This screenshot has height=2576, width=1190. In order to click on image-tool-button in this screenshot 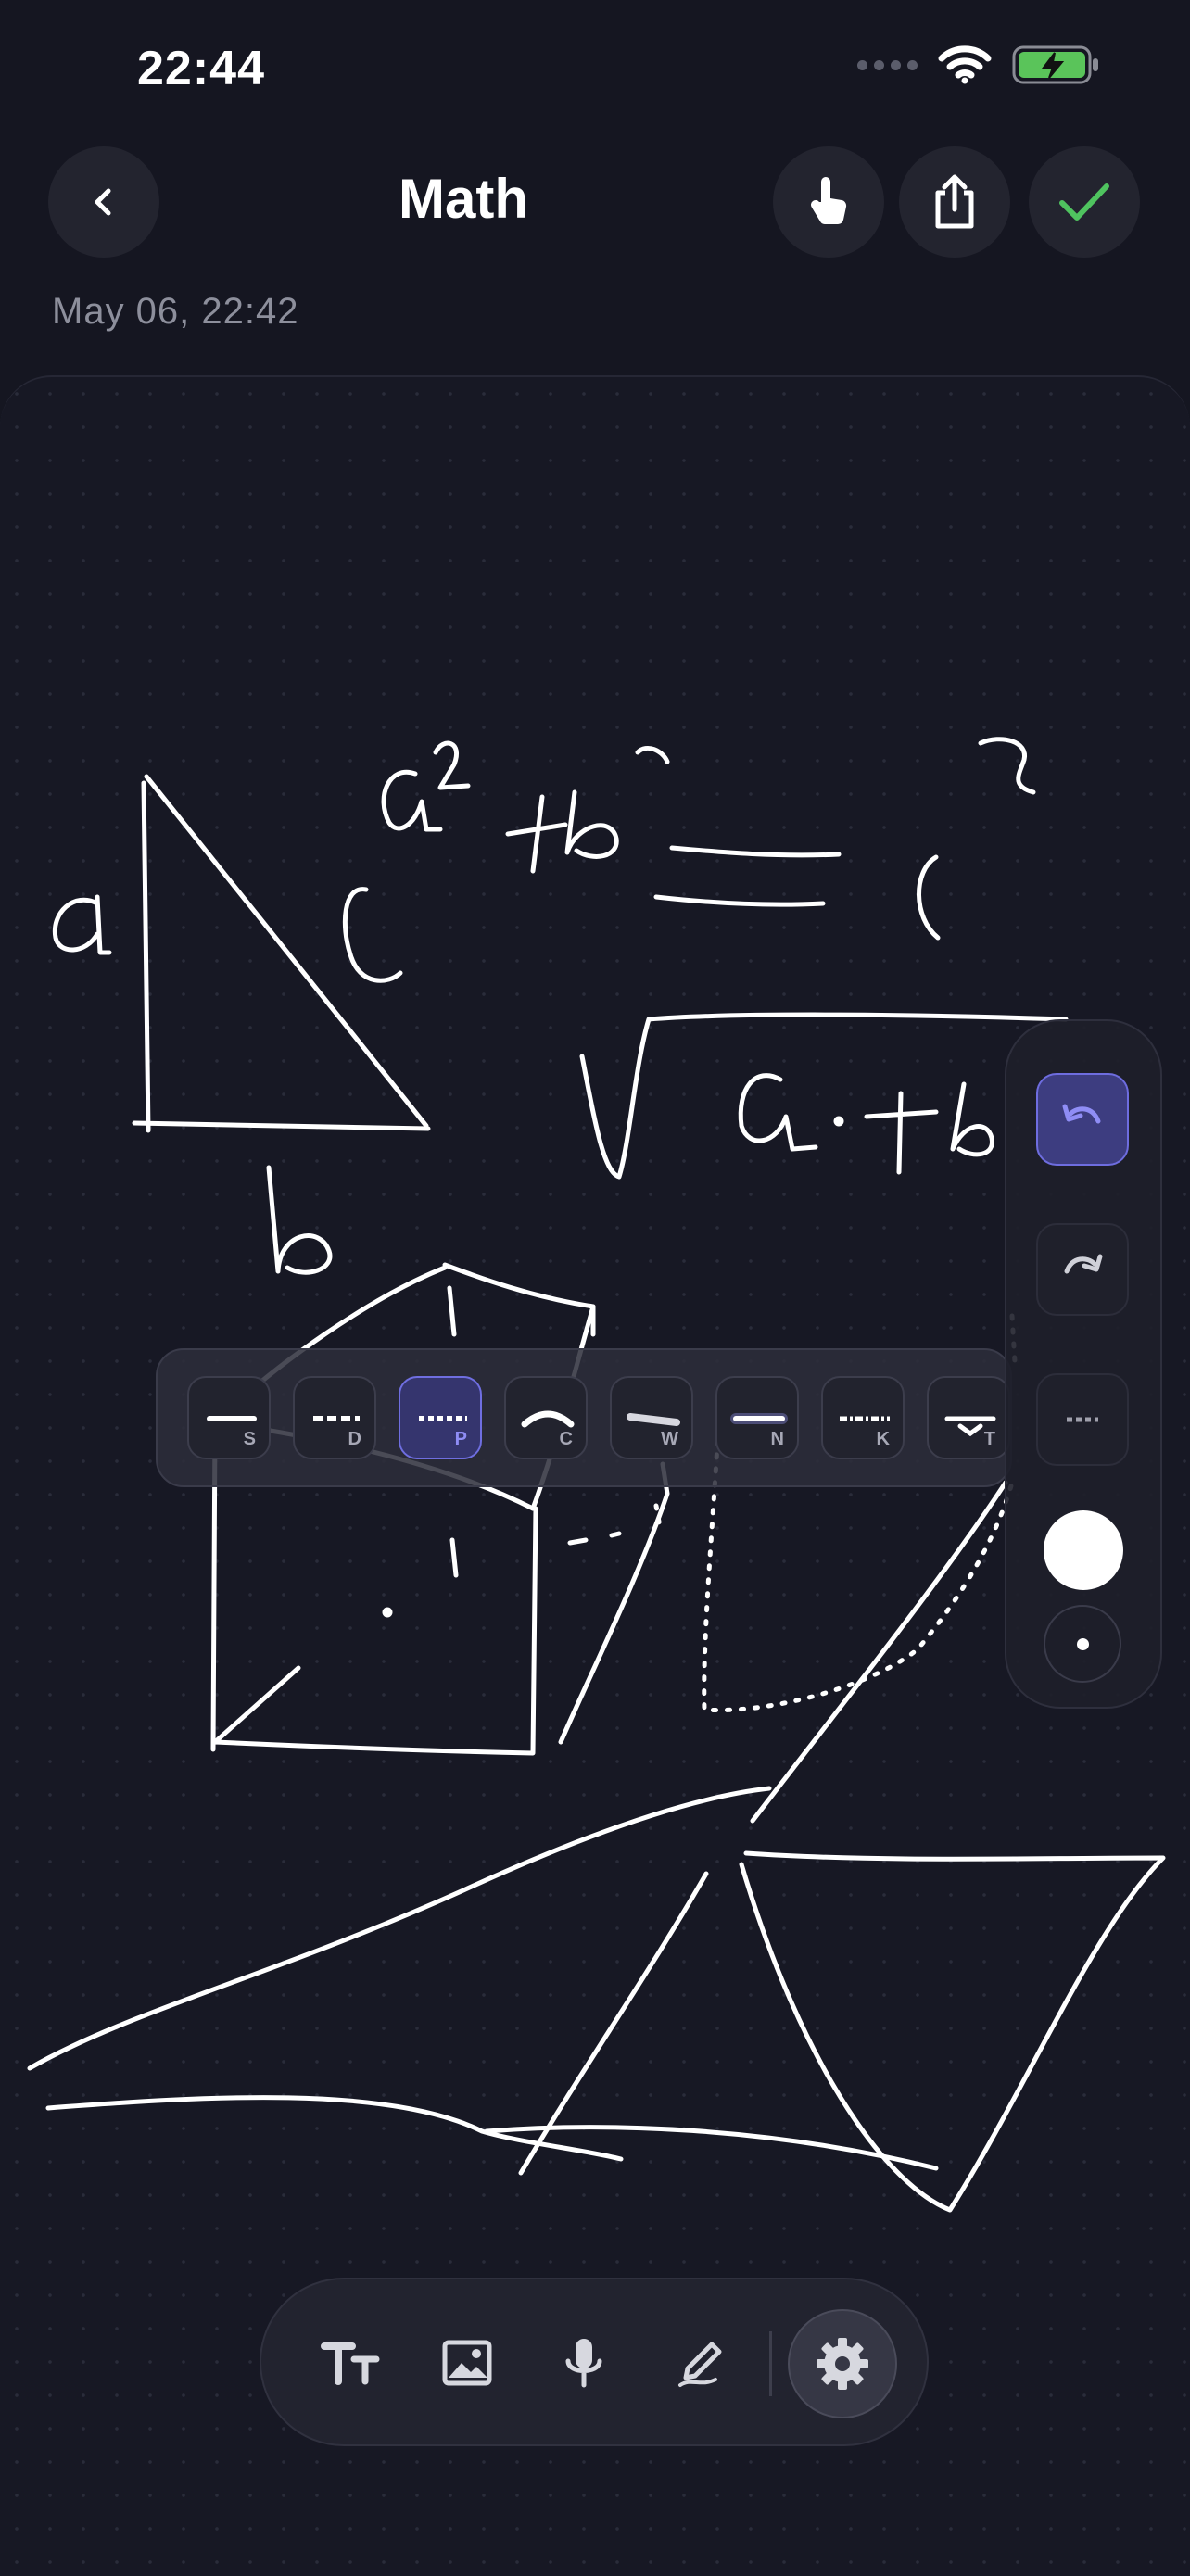, I will do `click(467, 2363)`.